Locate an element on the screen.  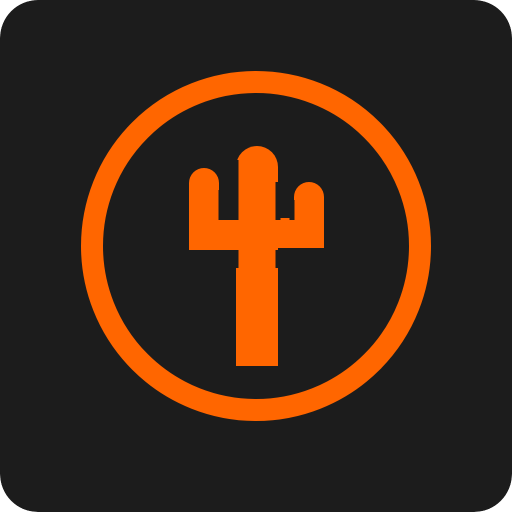
cactus-trunk-base is located at coordinates (257, 308).